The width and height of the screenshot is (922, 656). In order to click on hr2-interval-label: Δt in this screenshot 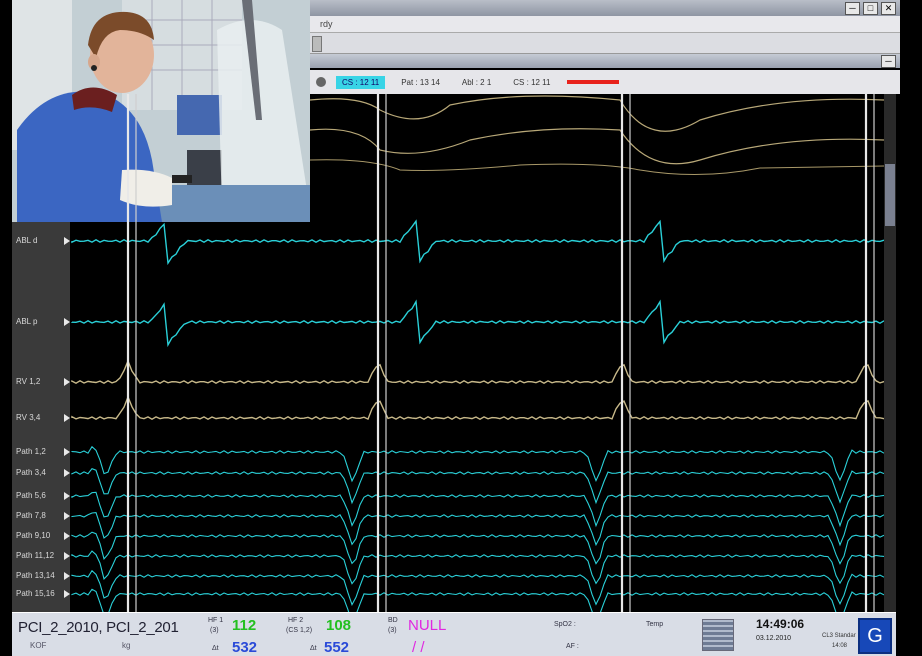, I will do `click(313, 648)`.